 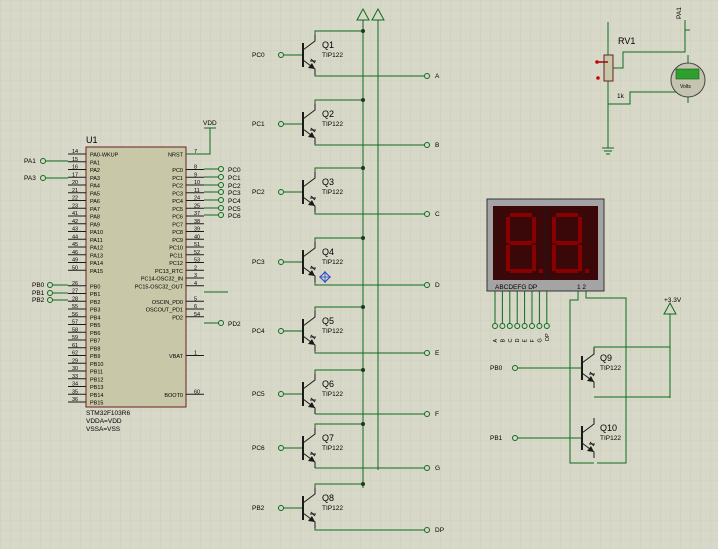 I want to click on segment-out-label: E, so click(x=437, y=353).